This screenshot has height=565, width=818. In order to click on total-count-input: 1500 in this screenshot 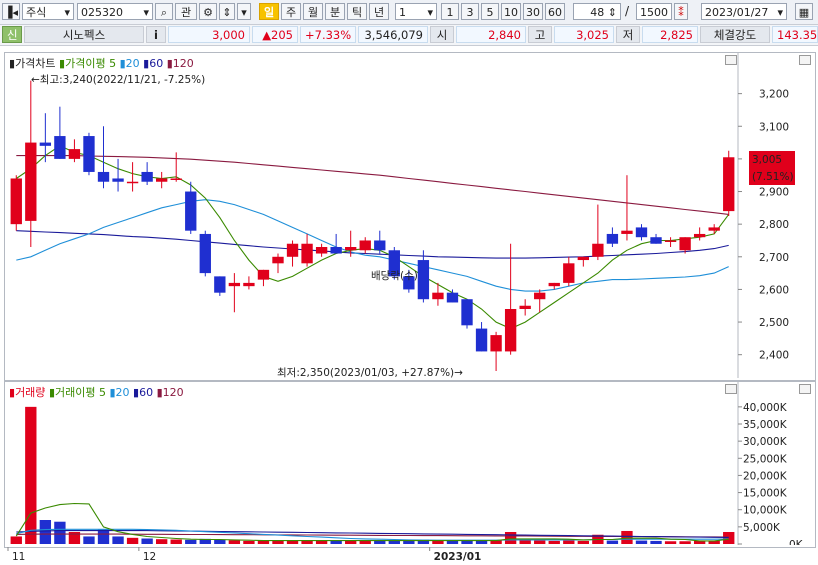, I will do `click(654, 11)`.